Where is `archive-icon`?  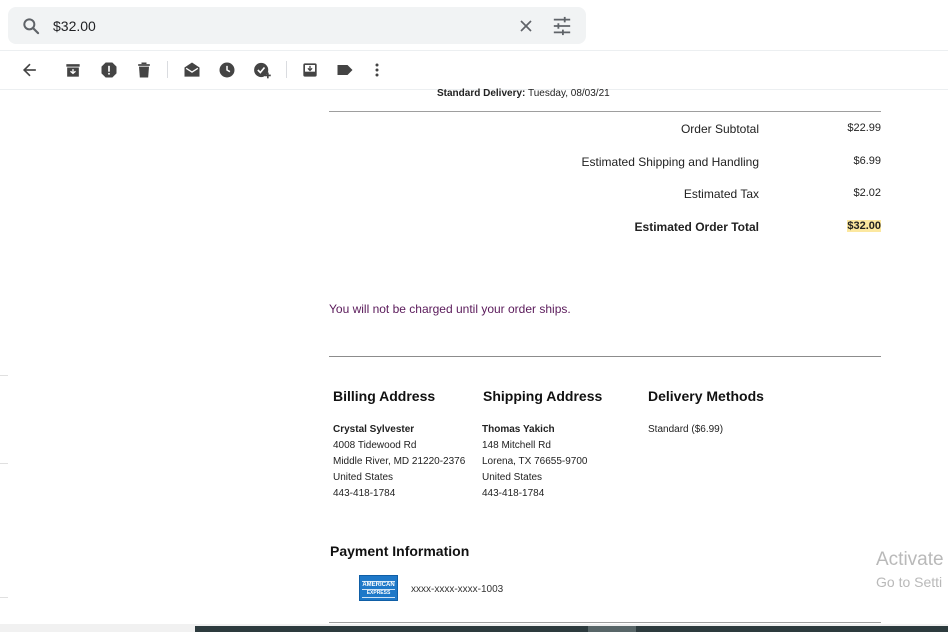 archive-icon is located at coordinates (73, 70).